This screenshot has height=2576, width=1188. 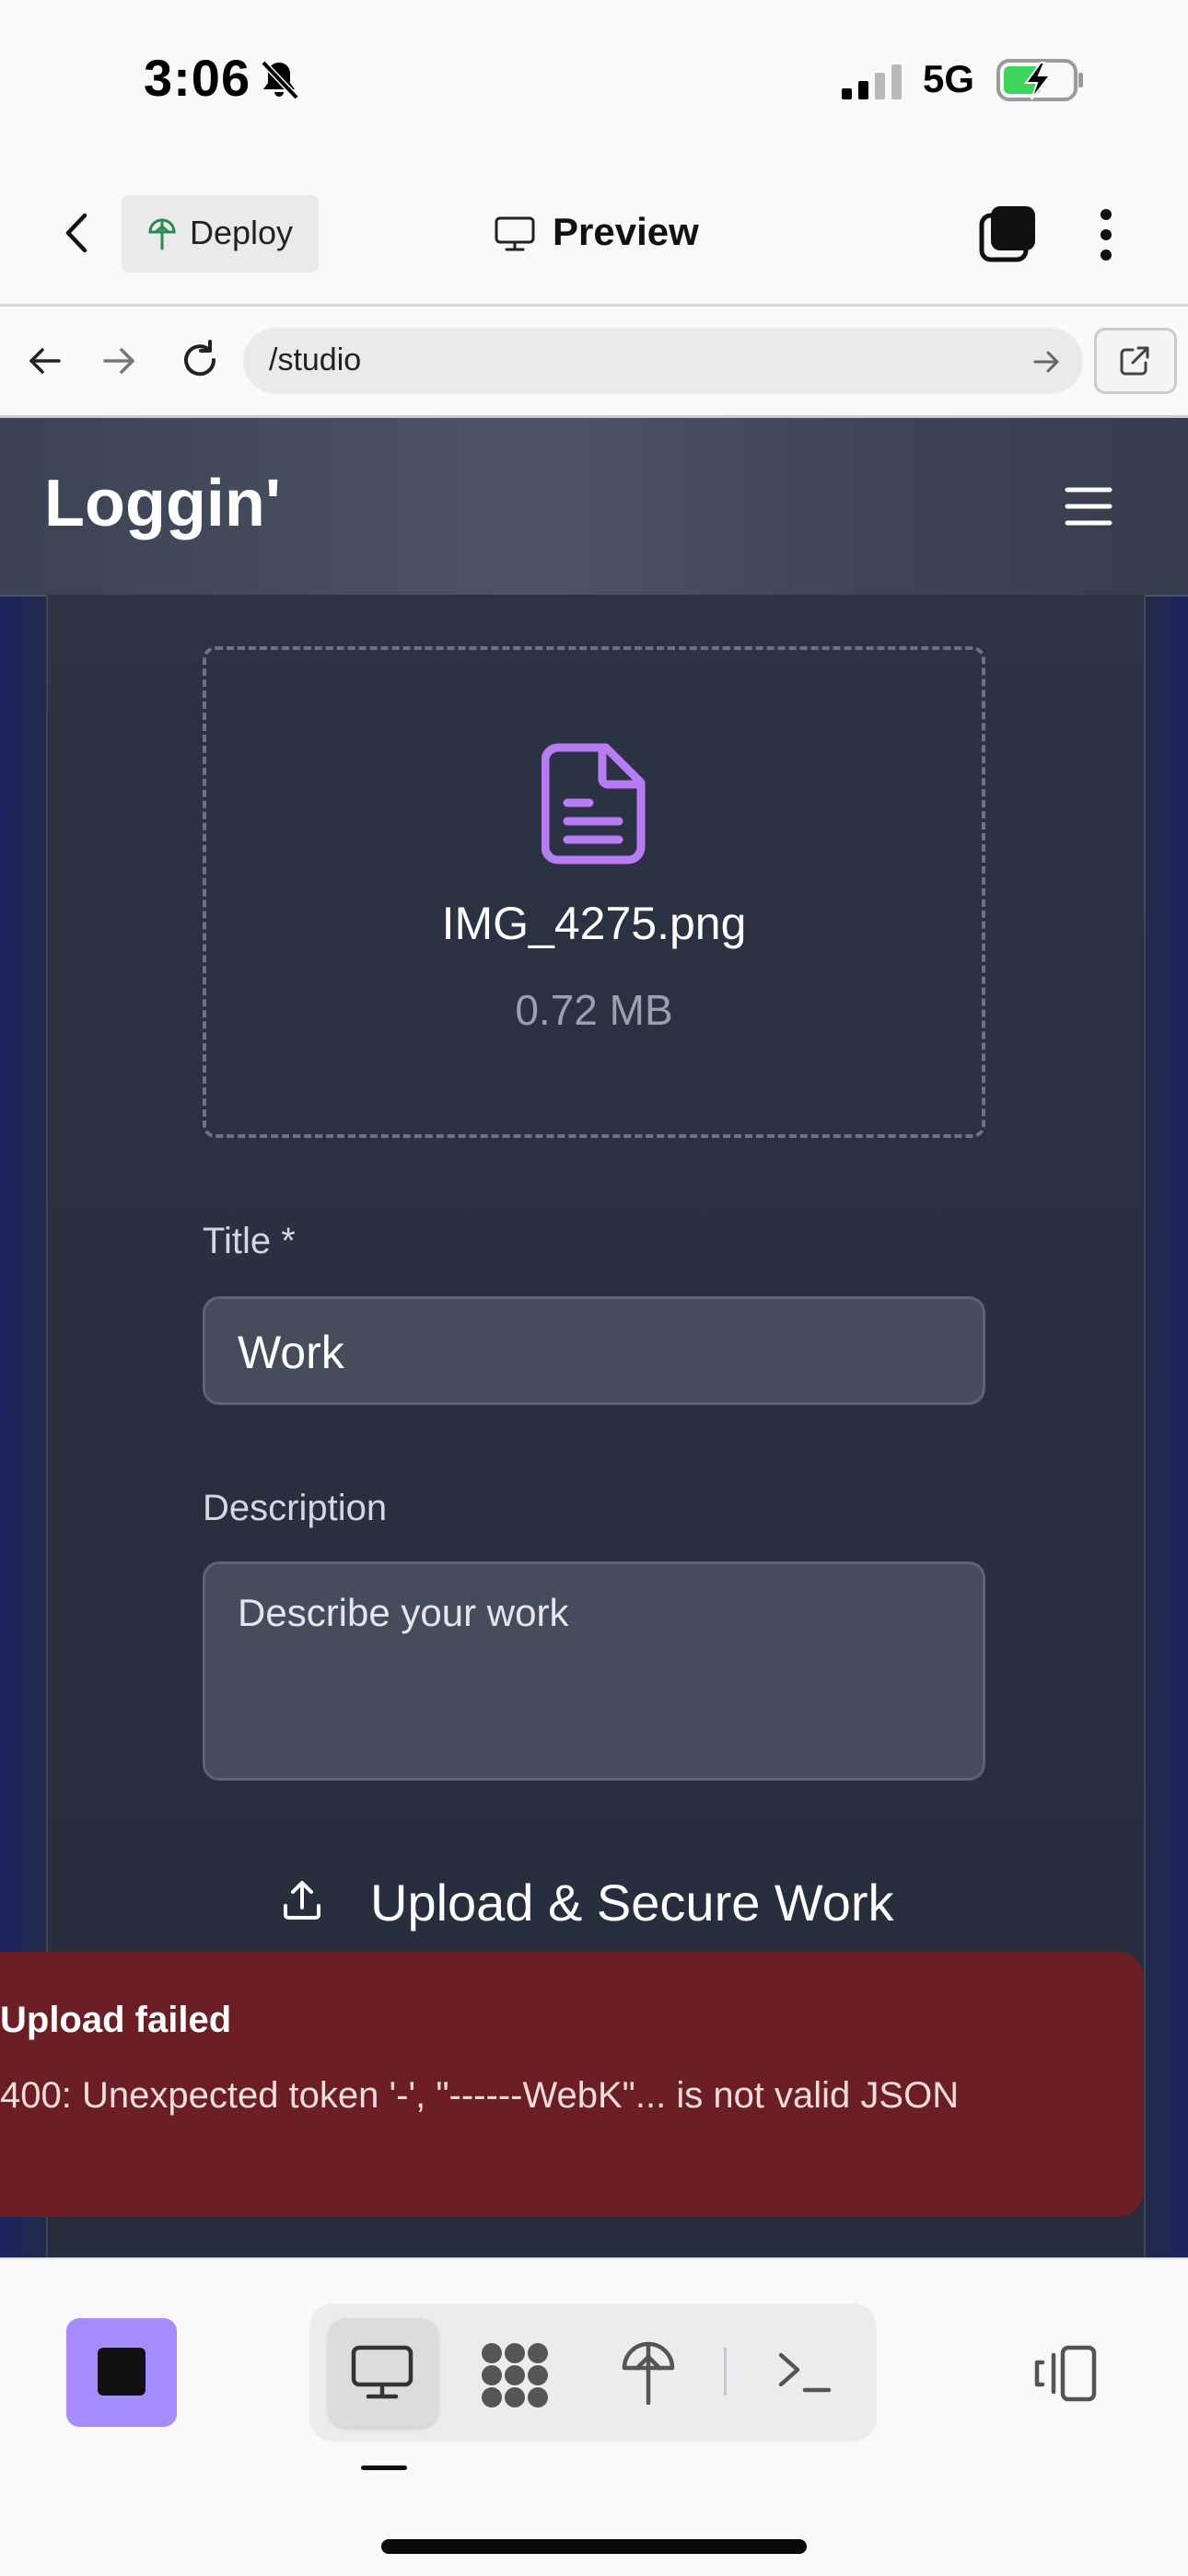 I want to click on active-tool-indicator, so click(x=384, y=2468).